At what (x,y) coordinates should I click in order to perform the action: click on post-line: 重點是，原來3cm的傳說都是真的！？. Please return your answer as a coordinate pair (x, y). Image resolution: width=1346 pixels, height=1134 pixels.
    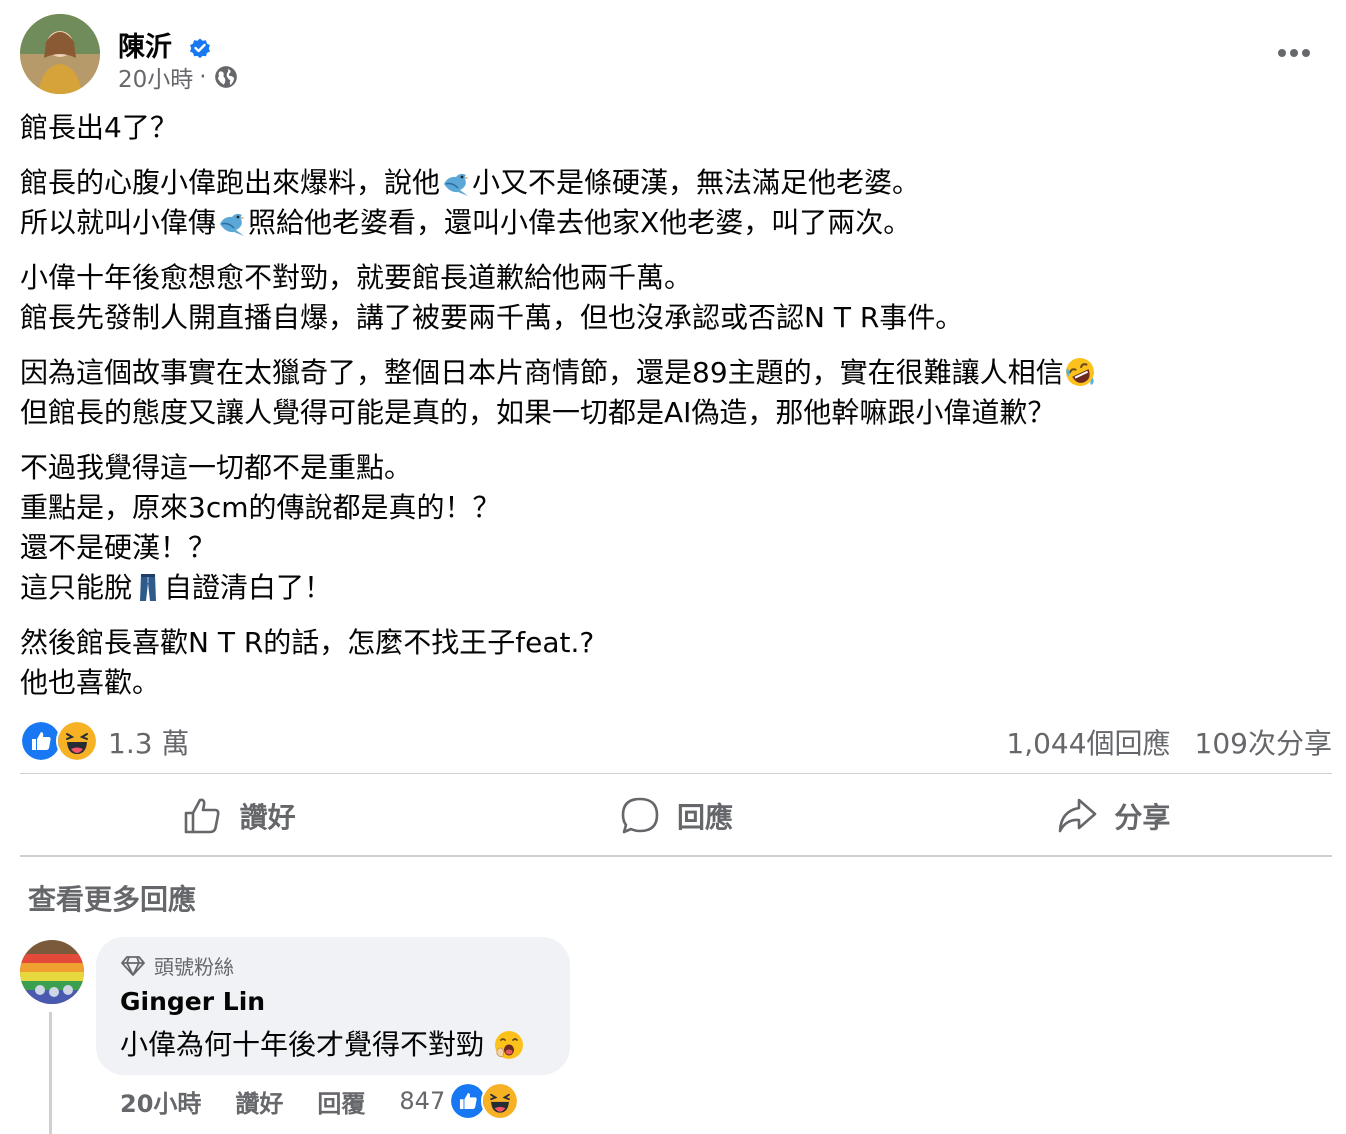
    Looking at the image, I should click on (670, 508).